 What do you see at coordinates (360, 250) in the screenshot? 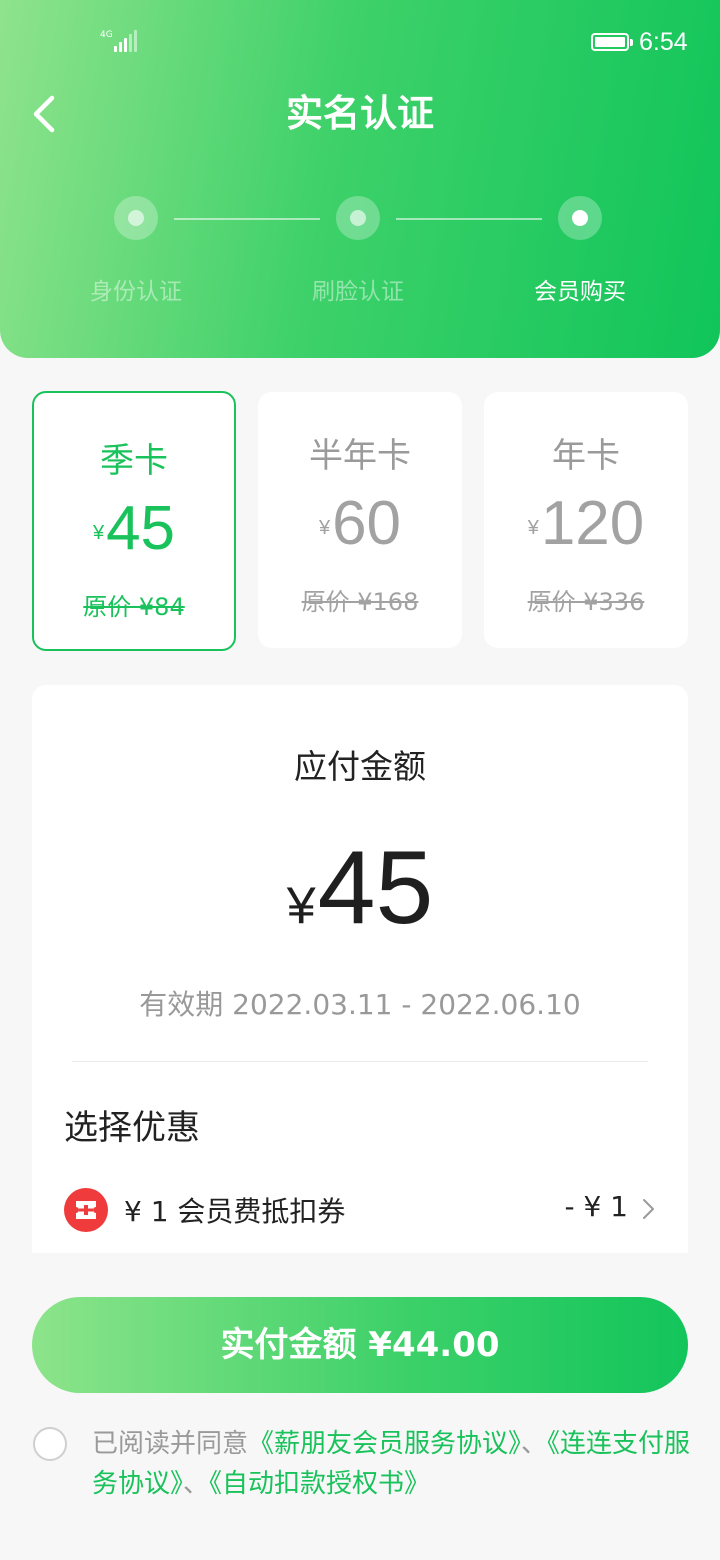
I see `progress-steps: 身份认证 刷脸认证 会员购买` at bounding box center [360, 250].